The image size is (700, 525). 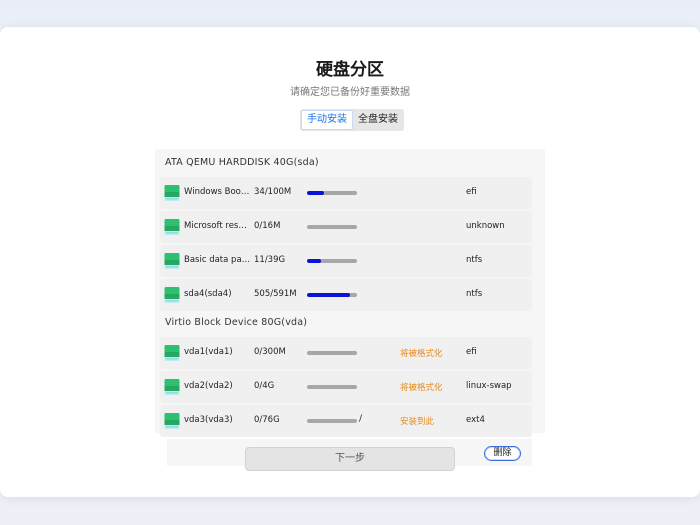 What do you see at coordinates (378, 120) in the screenshot?
I see `tab-full-disk-install: 全盘安装` at bounding box center [378, 120].